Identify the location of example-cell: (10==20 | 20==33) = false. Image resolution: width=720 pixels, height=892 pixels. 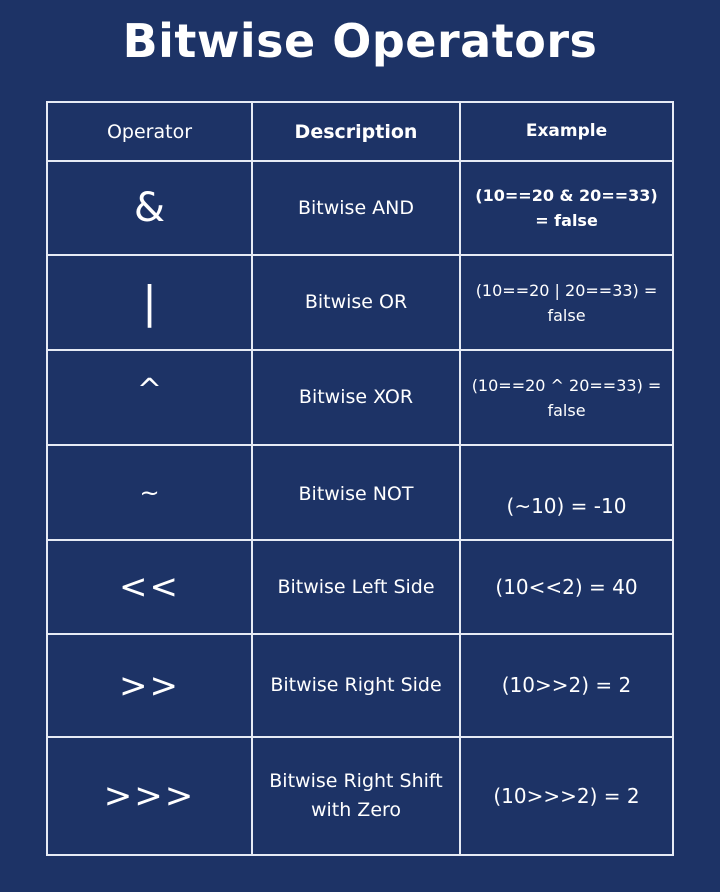
(566, 302).